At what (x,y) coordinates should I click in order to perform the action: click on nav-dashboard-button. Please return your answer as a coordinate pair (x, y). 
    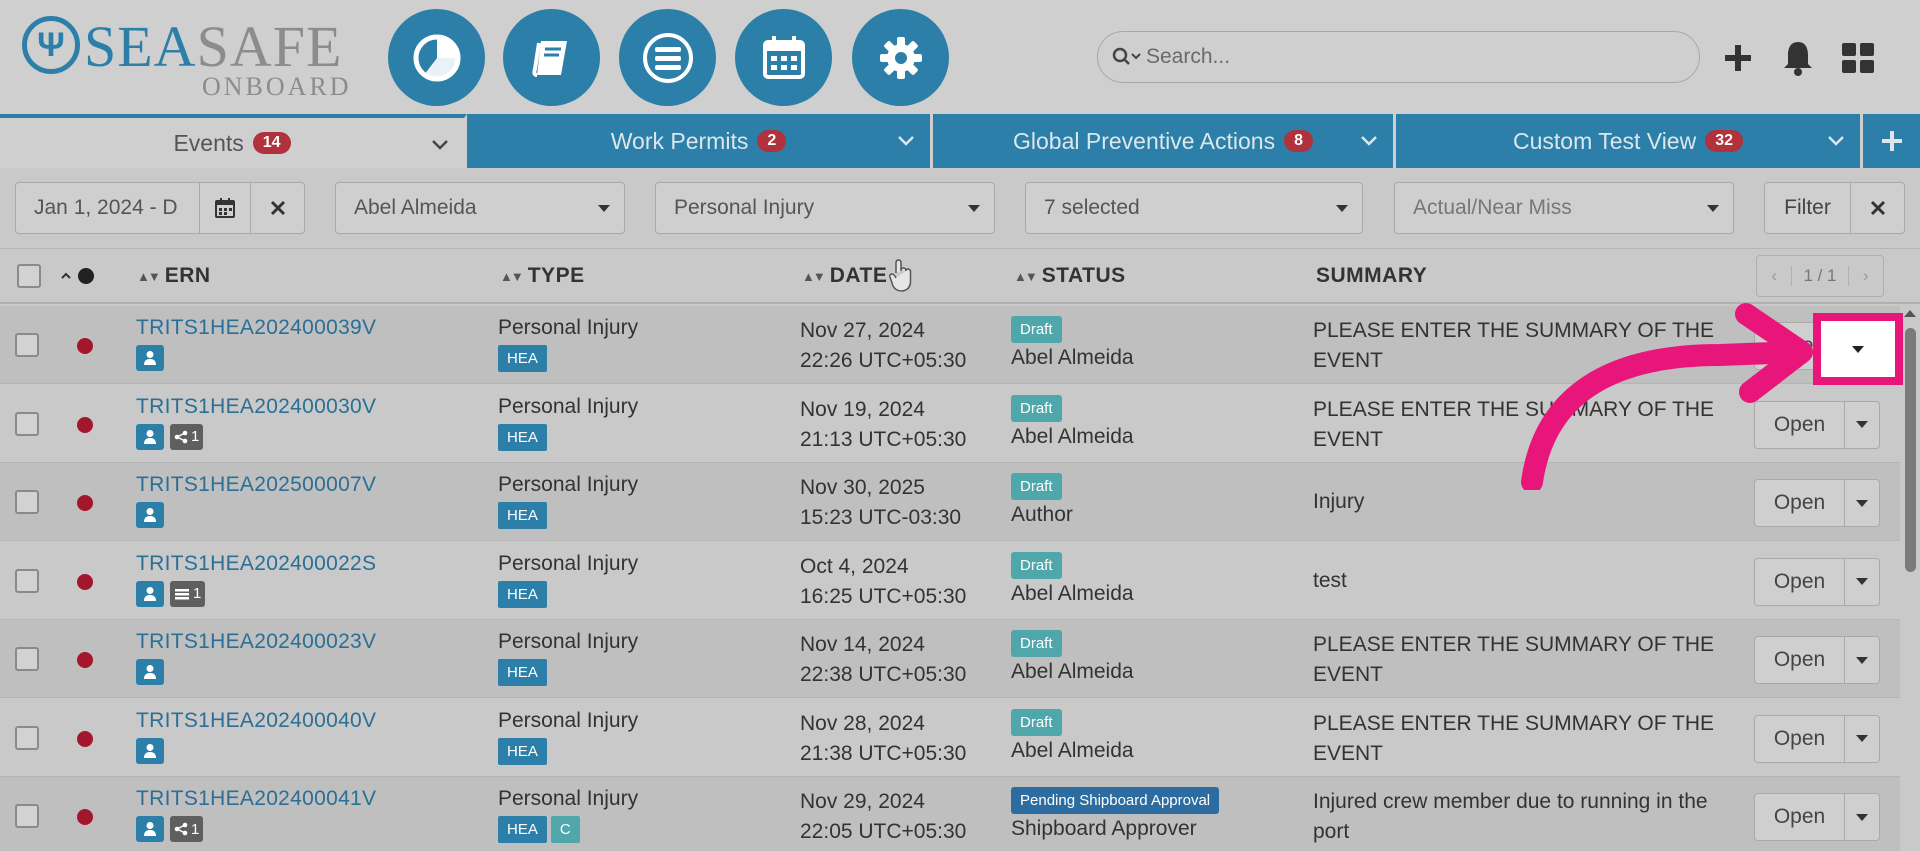
    Looking at the image, I should click on (436, 57).